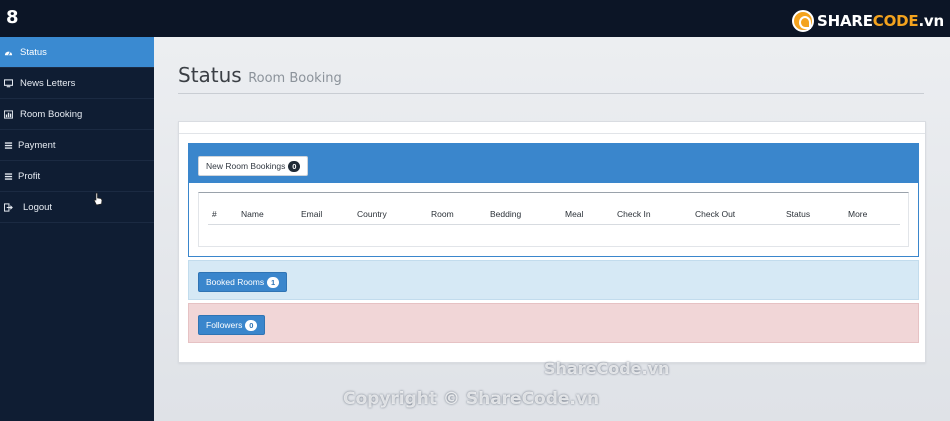 Image resolution: width=950 pixels, height=421 pixels. What do you see at coordinates (48, 83) in the screenshot?
I see `sidebar-item-label: News Letters` at bounding box center [48, 83].